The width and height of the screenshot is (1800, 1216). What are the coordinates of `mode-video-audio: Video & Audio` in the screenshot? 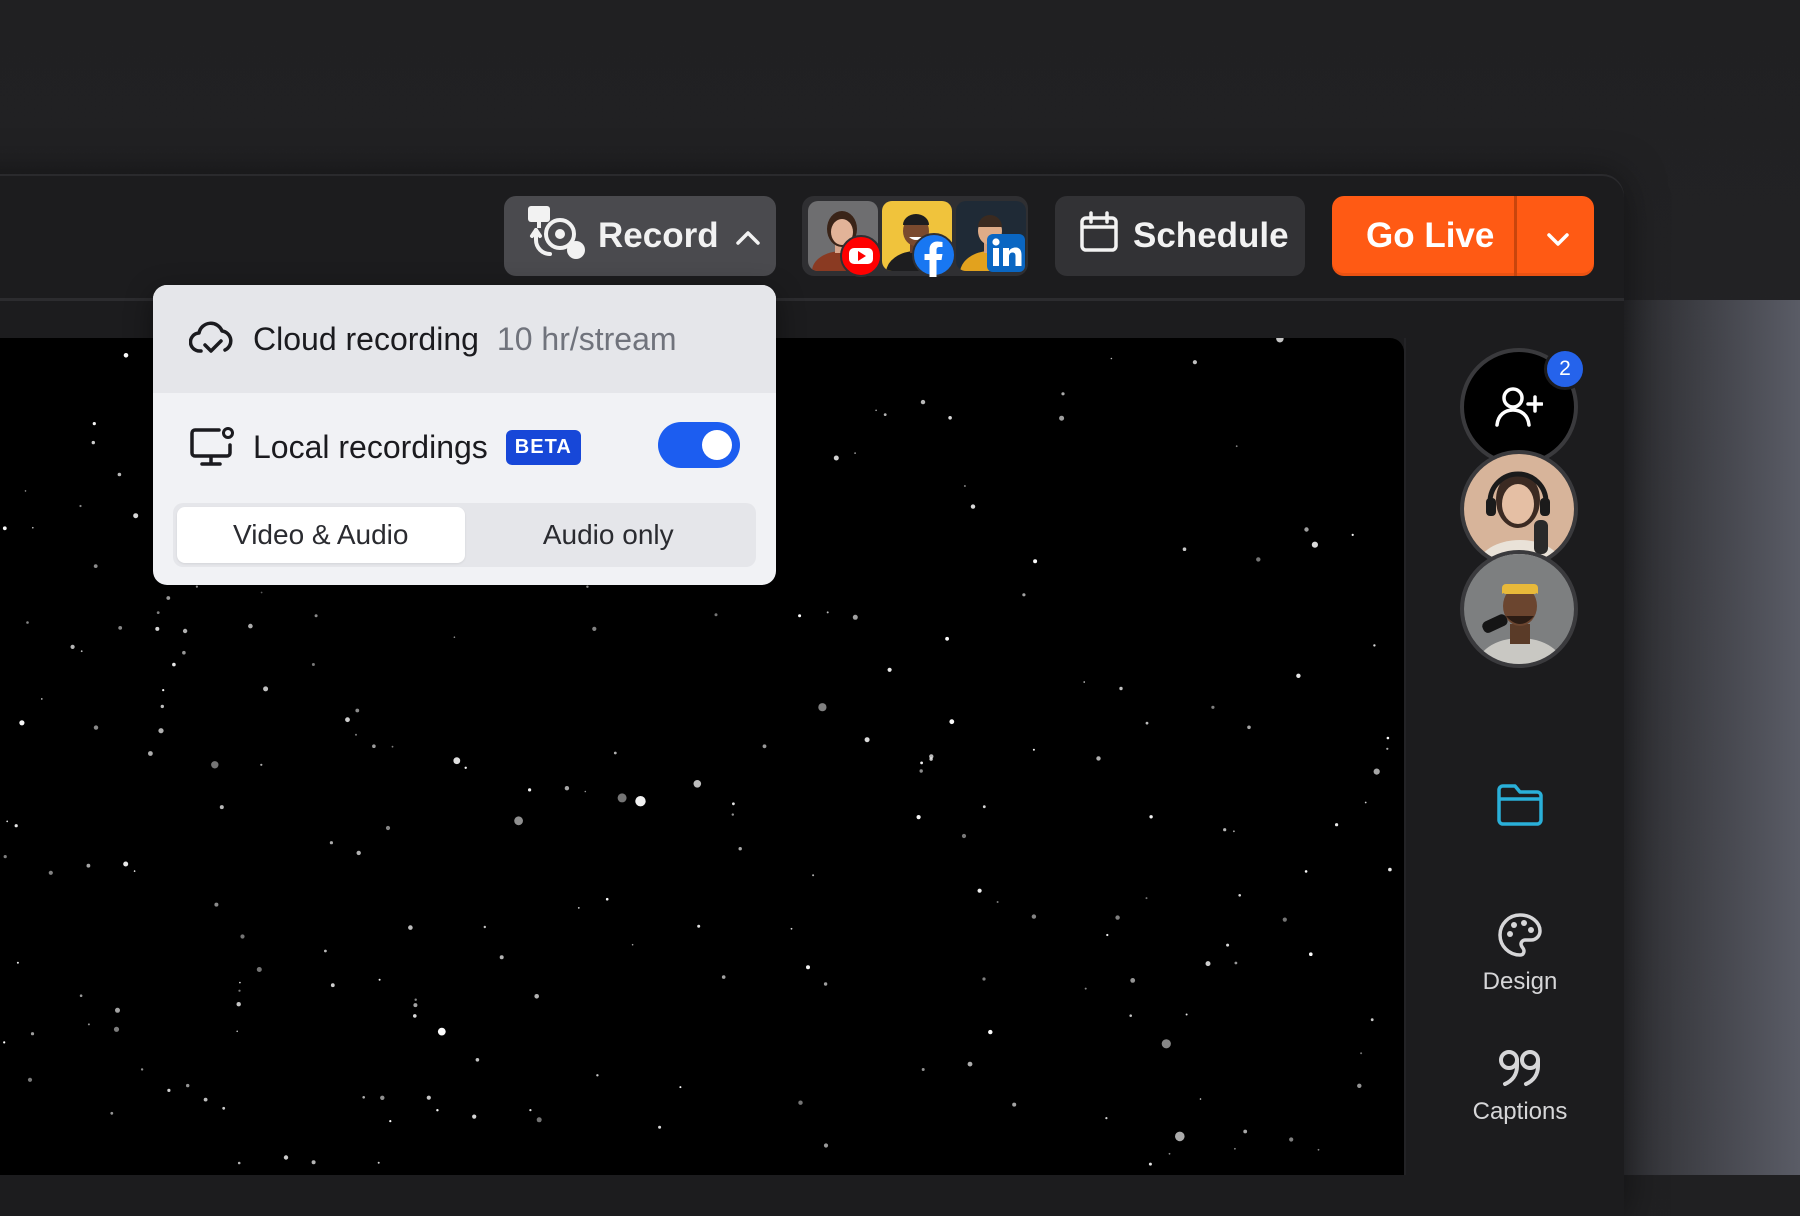 It's located at (321, 535).